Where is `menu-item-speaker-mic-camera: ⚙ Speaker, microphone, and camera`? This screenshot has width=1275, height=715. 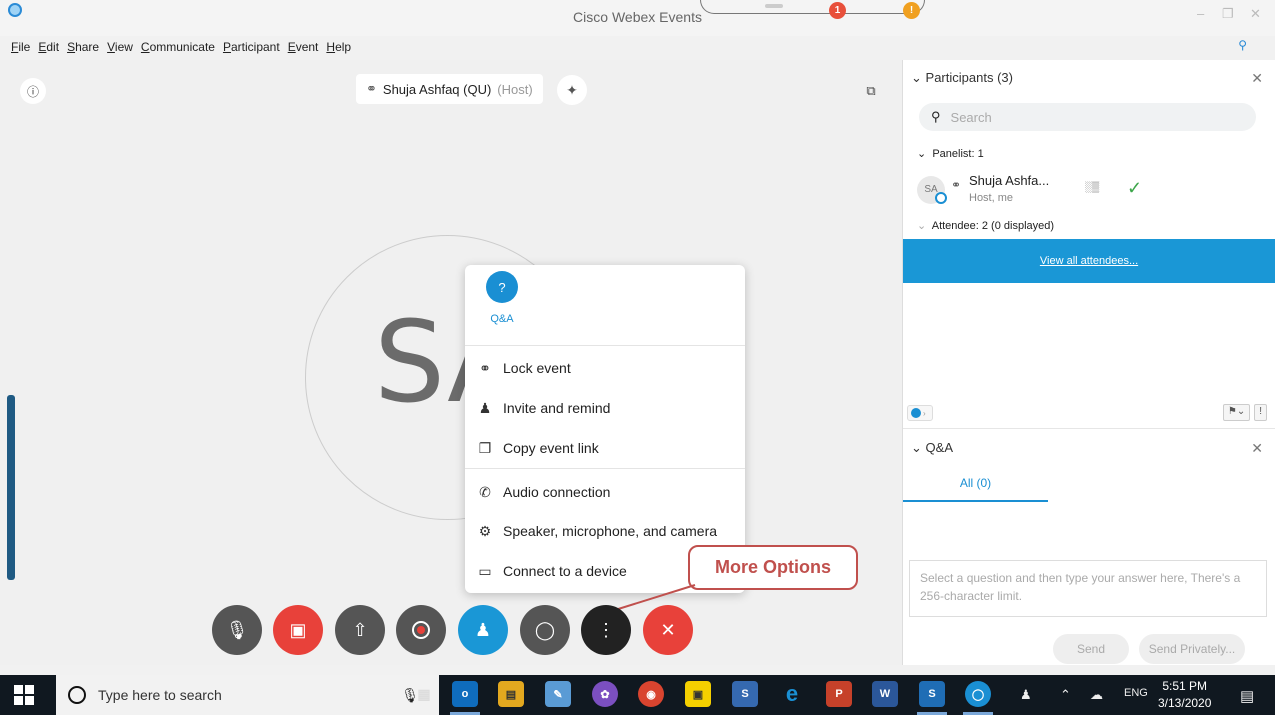 menu-item-speaker-mic-camera: ⚙ Speaker, microphone, and camera is located at coordinates (597, 531).